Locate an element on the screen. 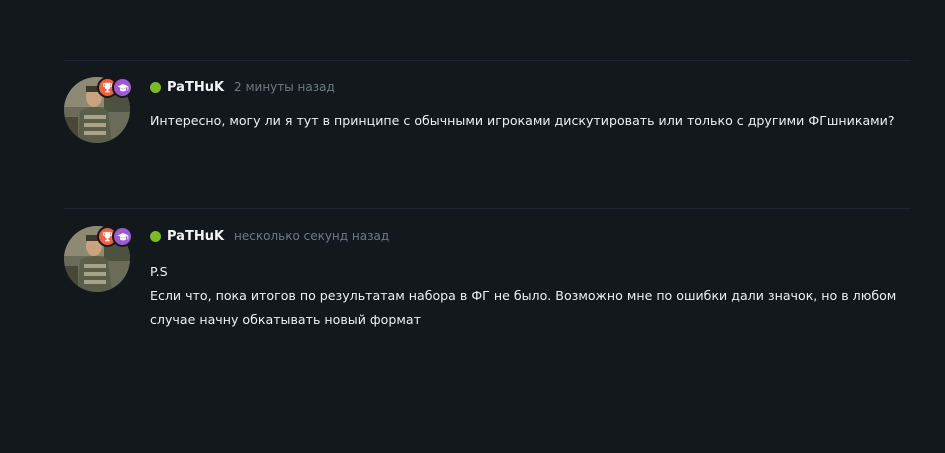  timestamp: несколько секунд назад is located at coordinates (311, 236).